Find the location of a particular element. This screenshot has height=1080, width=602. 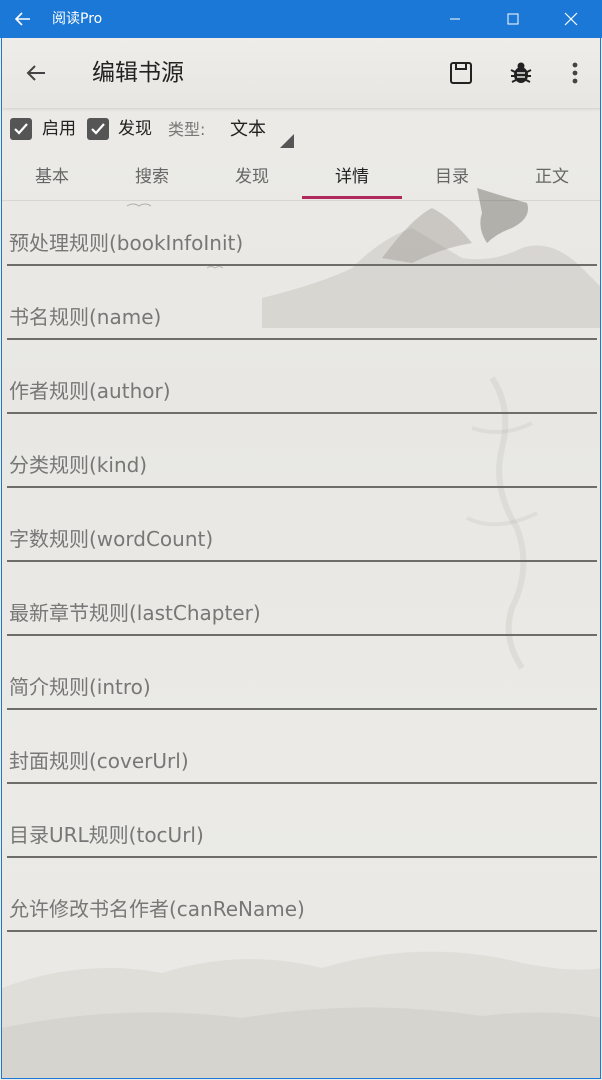

field-last-chapter is located at coordinates (302, 615).